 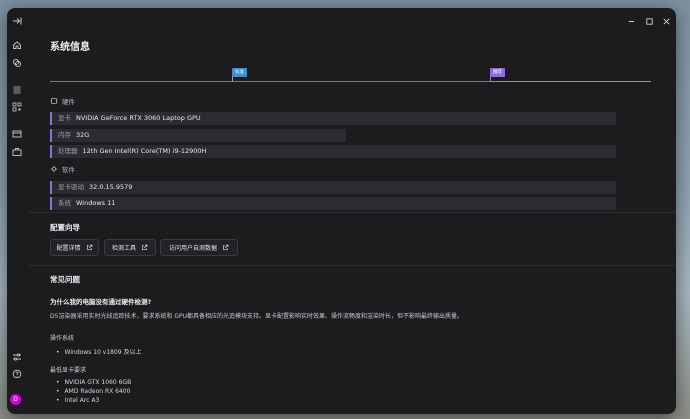 What do you see at coordinates (333, 118) in the screenshot?
I see `hw-row-gpu: 显卡 NVIDIA GeForce RTX 3060 Laptop GPU` at bounding box center [333, 118].